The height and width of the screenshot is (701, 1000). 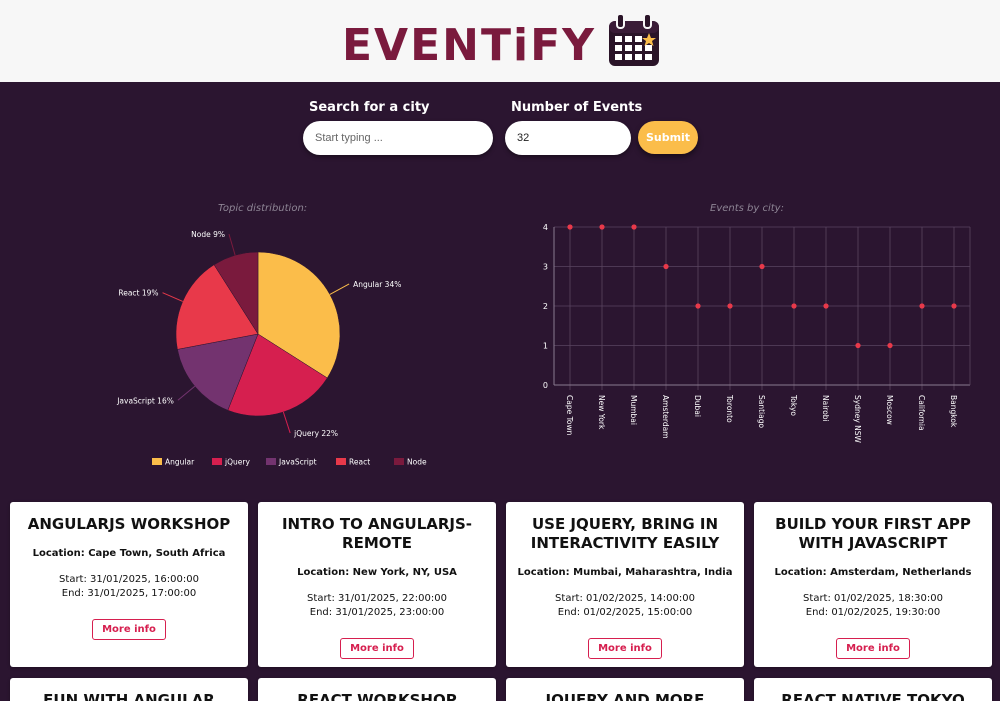 What do you see at coordinates (577, 107) in the screenshot?
I see `number-of-events-label: Number of Events` at bounding box center [577, 107].